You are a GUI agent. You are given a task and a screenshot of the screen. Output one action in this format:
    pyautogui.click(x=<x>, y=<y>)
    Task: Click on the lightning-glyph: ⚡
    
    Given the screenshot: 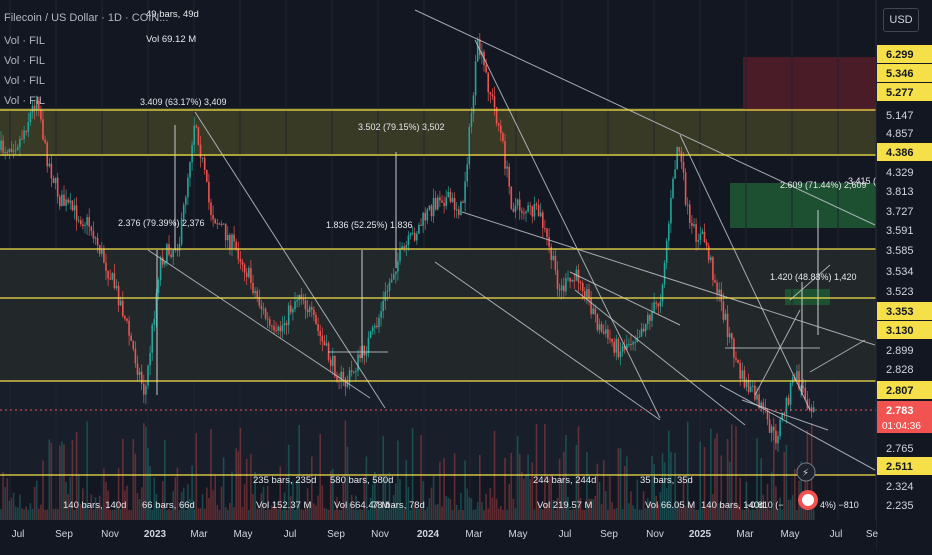 What is the action you would take?
    pyautogui.click(x=805, y=473)
    